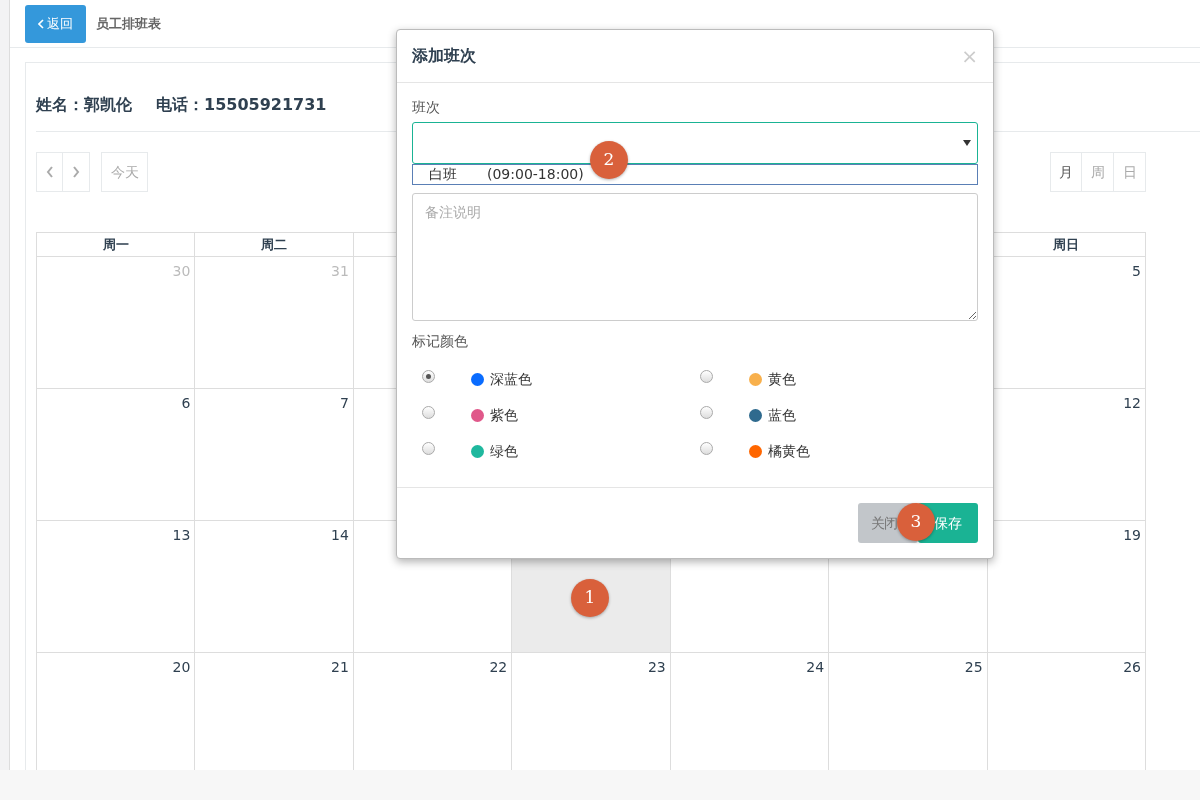 The image size is (1200, 800). I want to click on calendar-cell: 26, so click(1066, 711).